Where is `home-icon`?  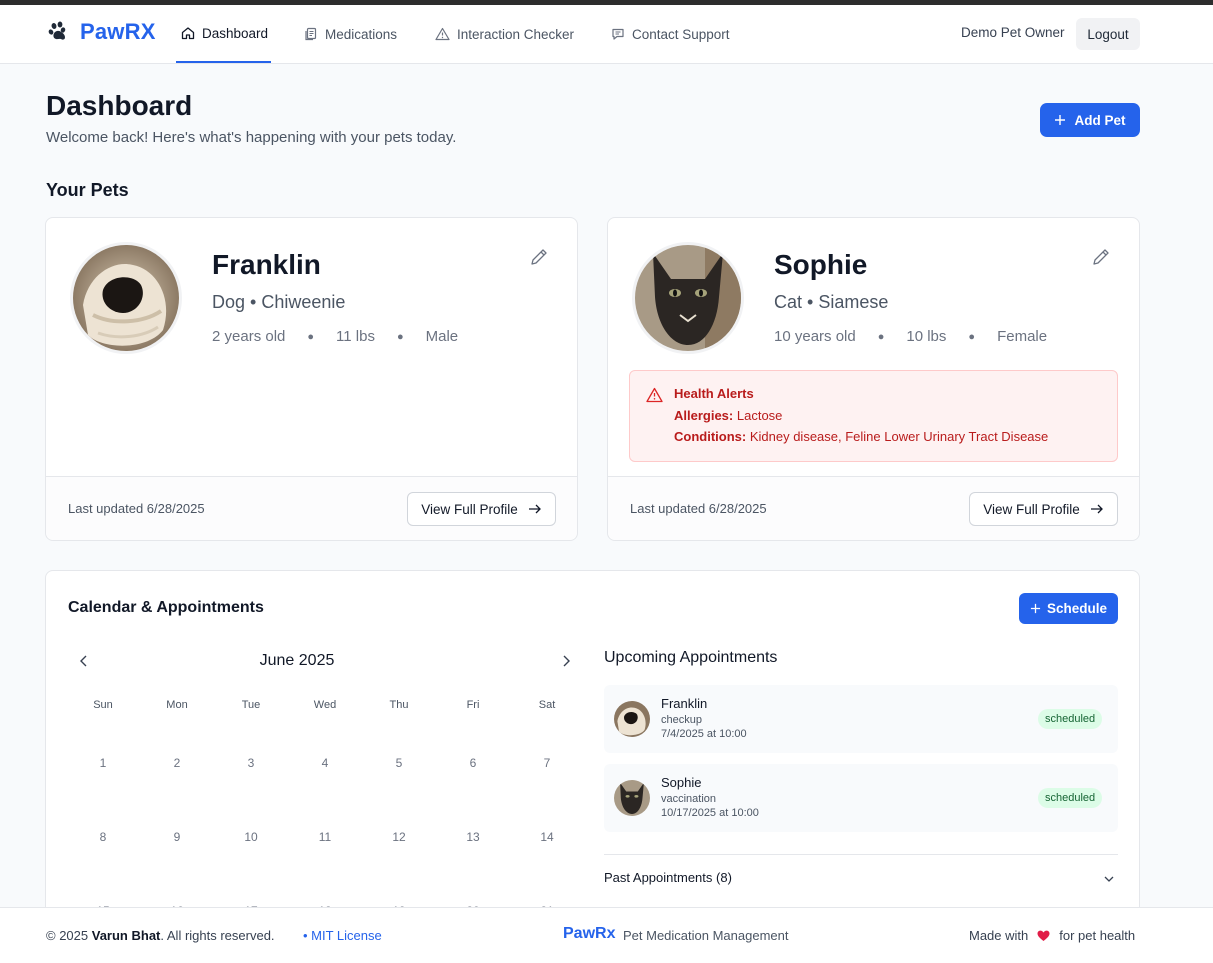 home-icon is located at coordinates (188, 33).